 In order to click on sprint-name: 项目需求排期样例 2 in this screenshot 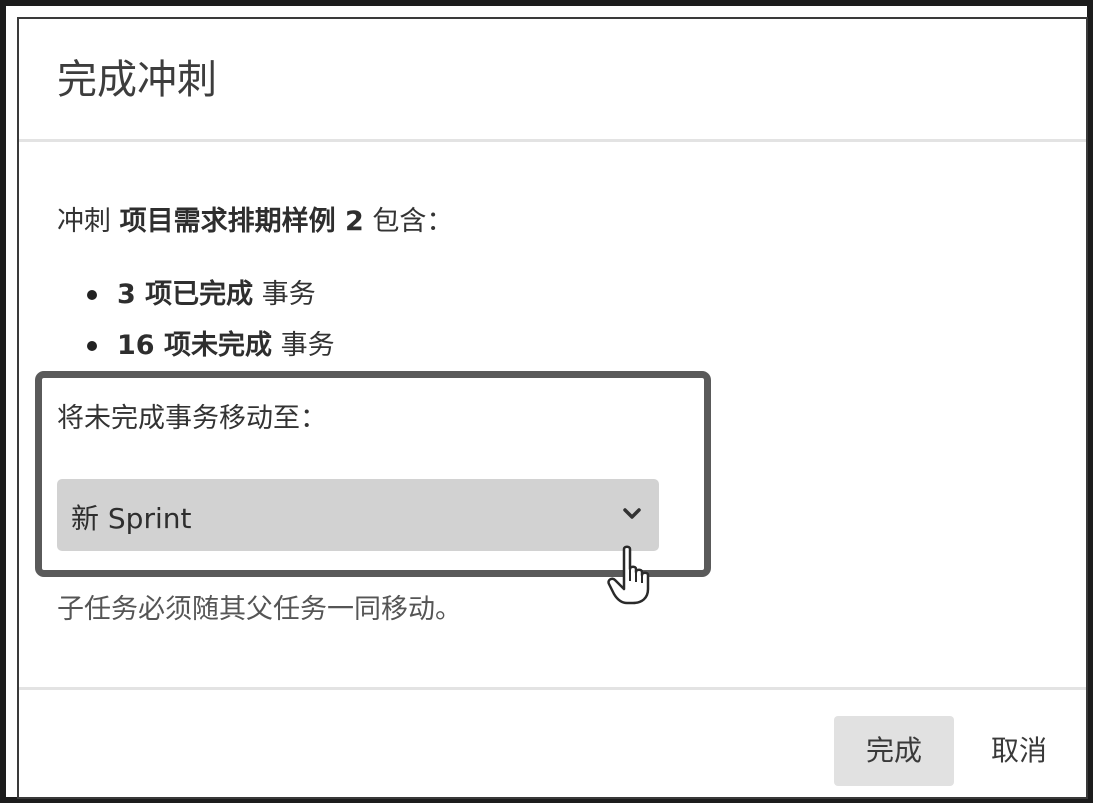, I will do `click(241, 221)`.